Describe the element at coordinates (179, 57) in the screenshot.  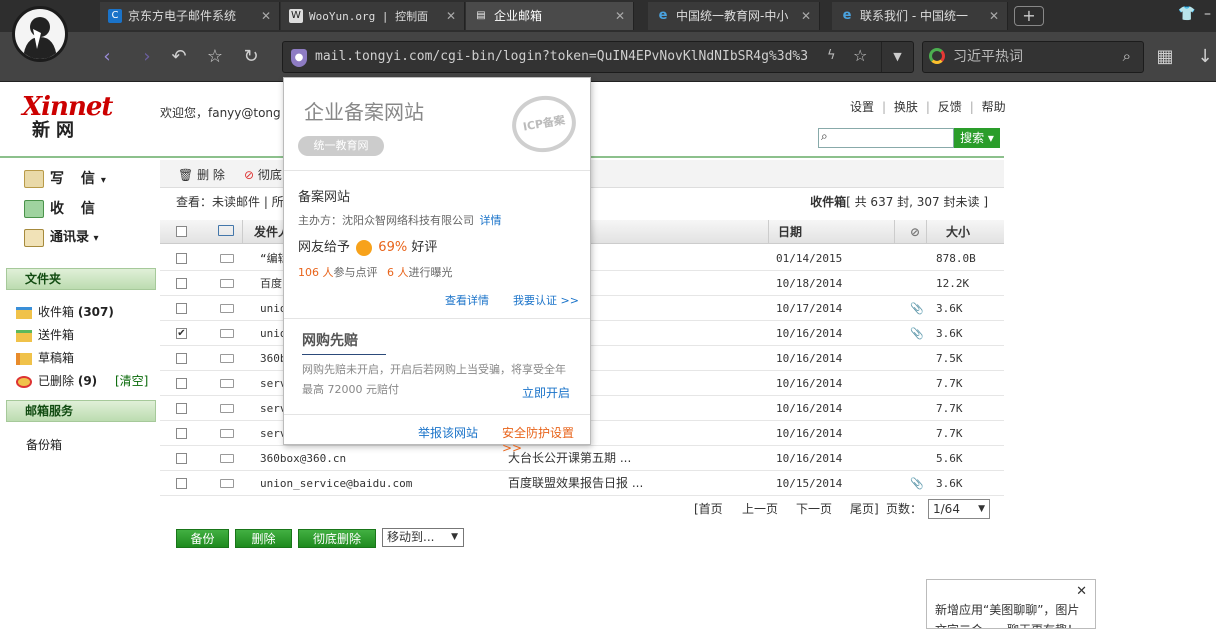
I see `undo-icon: ↶` at that location.